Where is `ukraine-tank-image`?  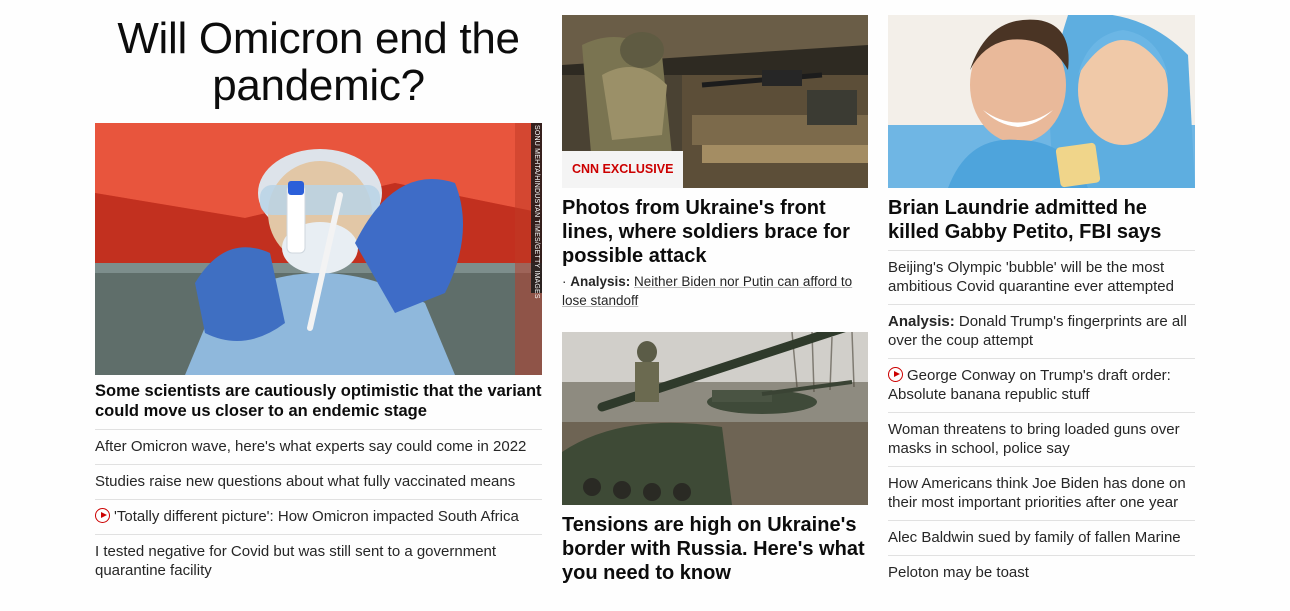 ukraine-tank-image is located at coordinates (715, 418).